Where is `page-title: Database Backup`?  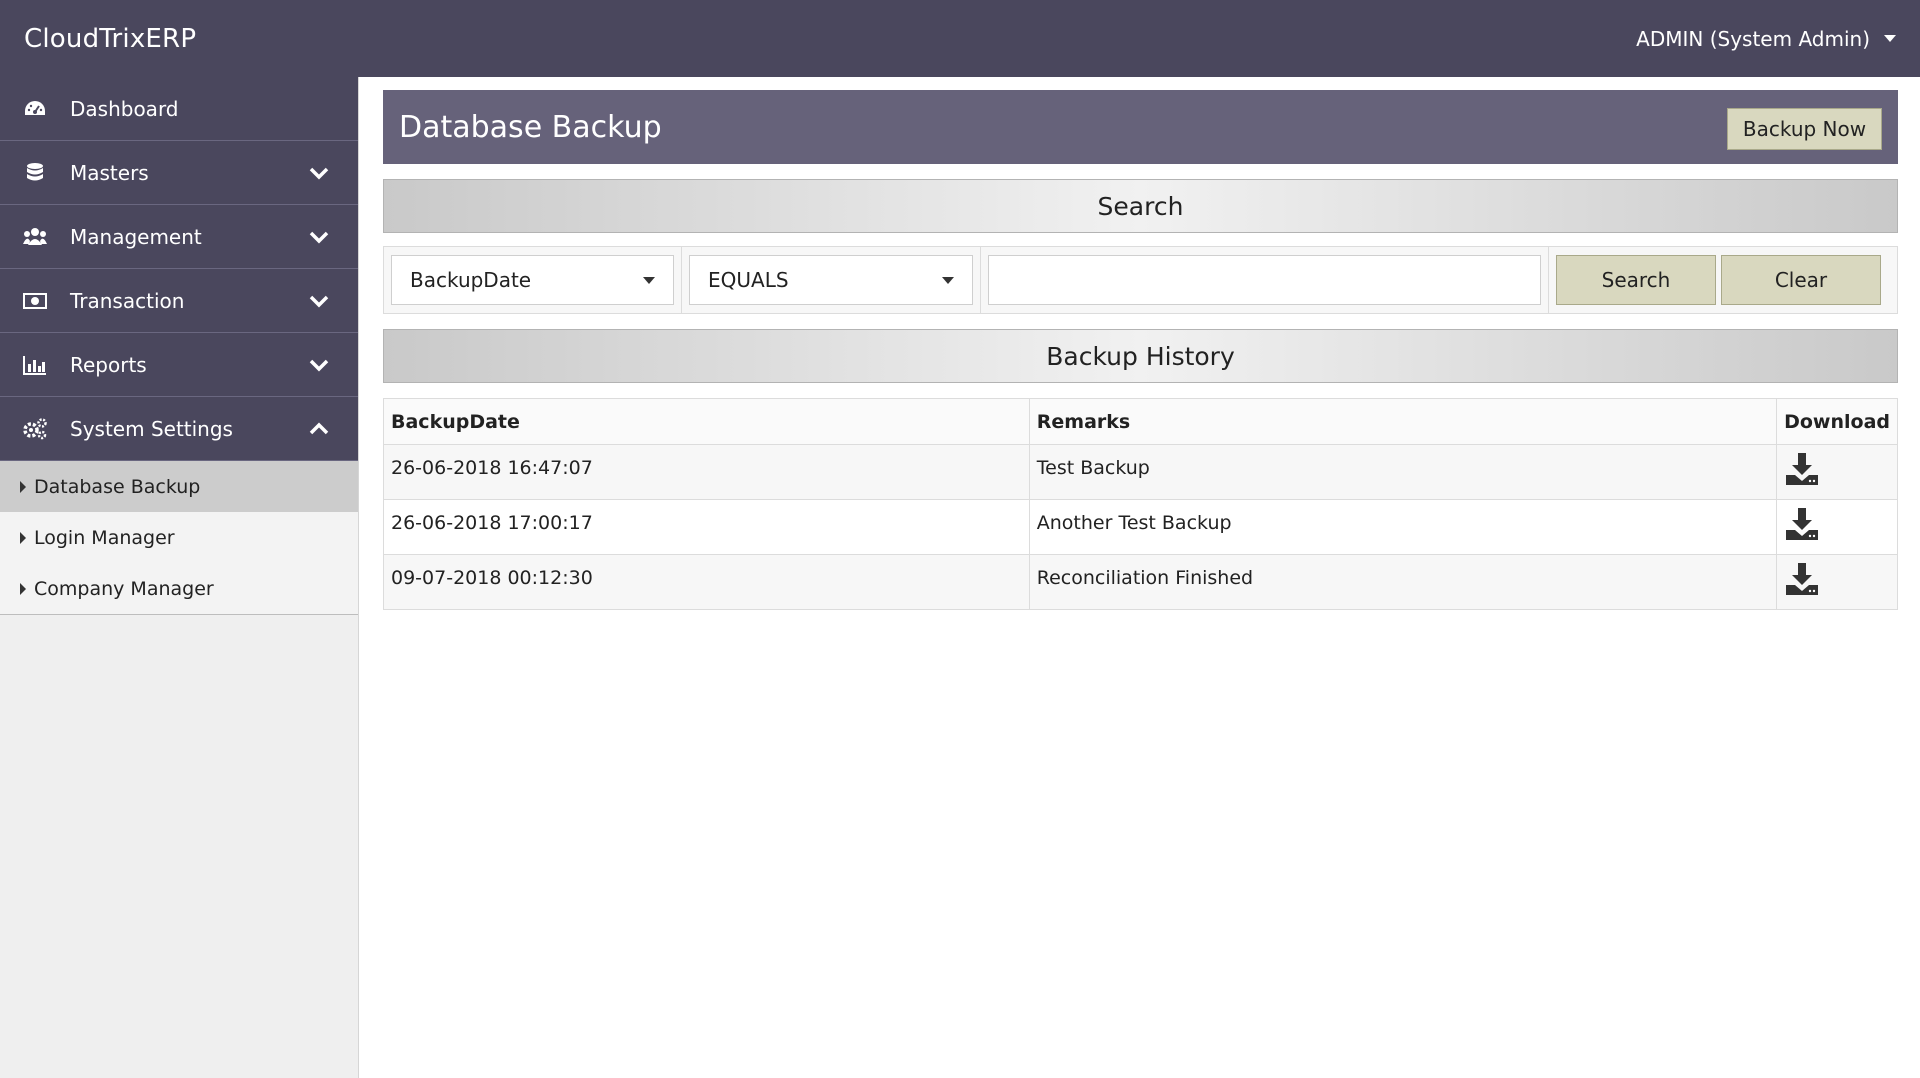
page-title: Database Backup is located at coordinates (530, 127).